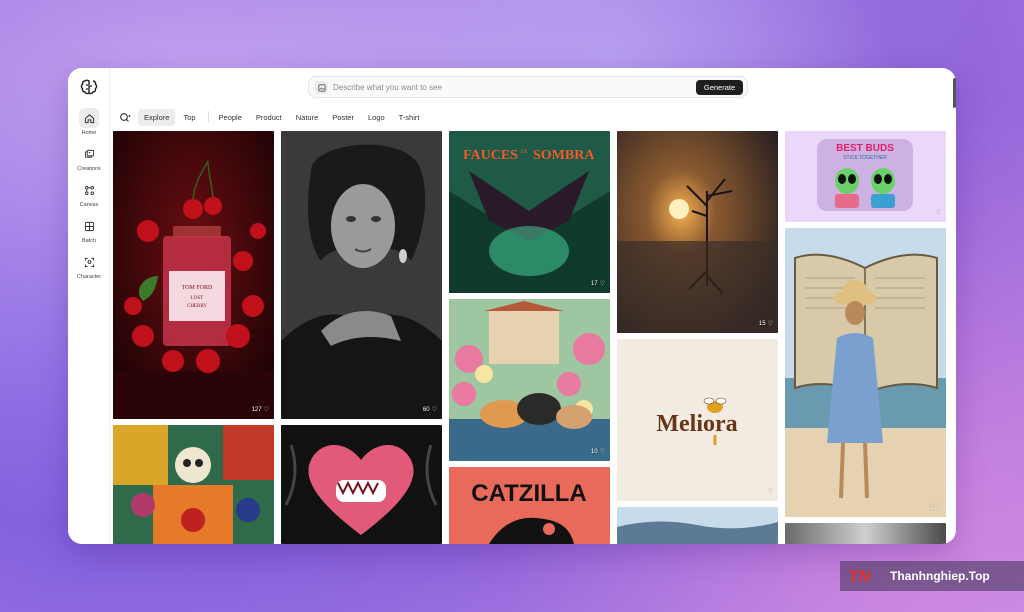 This screenshot has width=1024, height=612. I want to click on home-icon, so click(89, 118).